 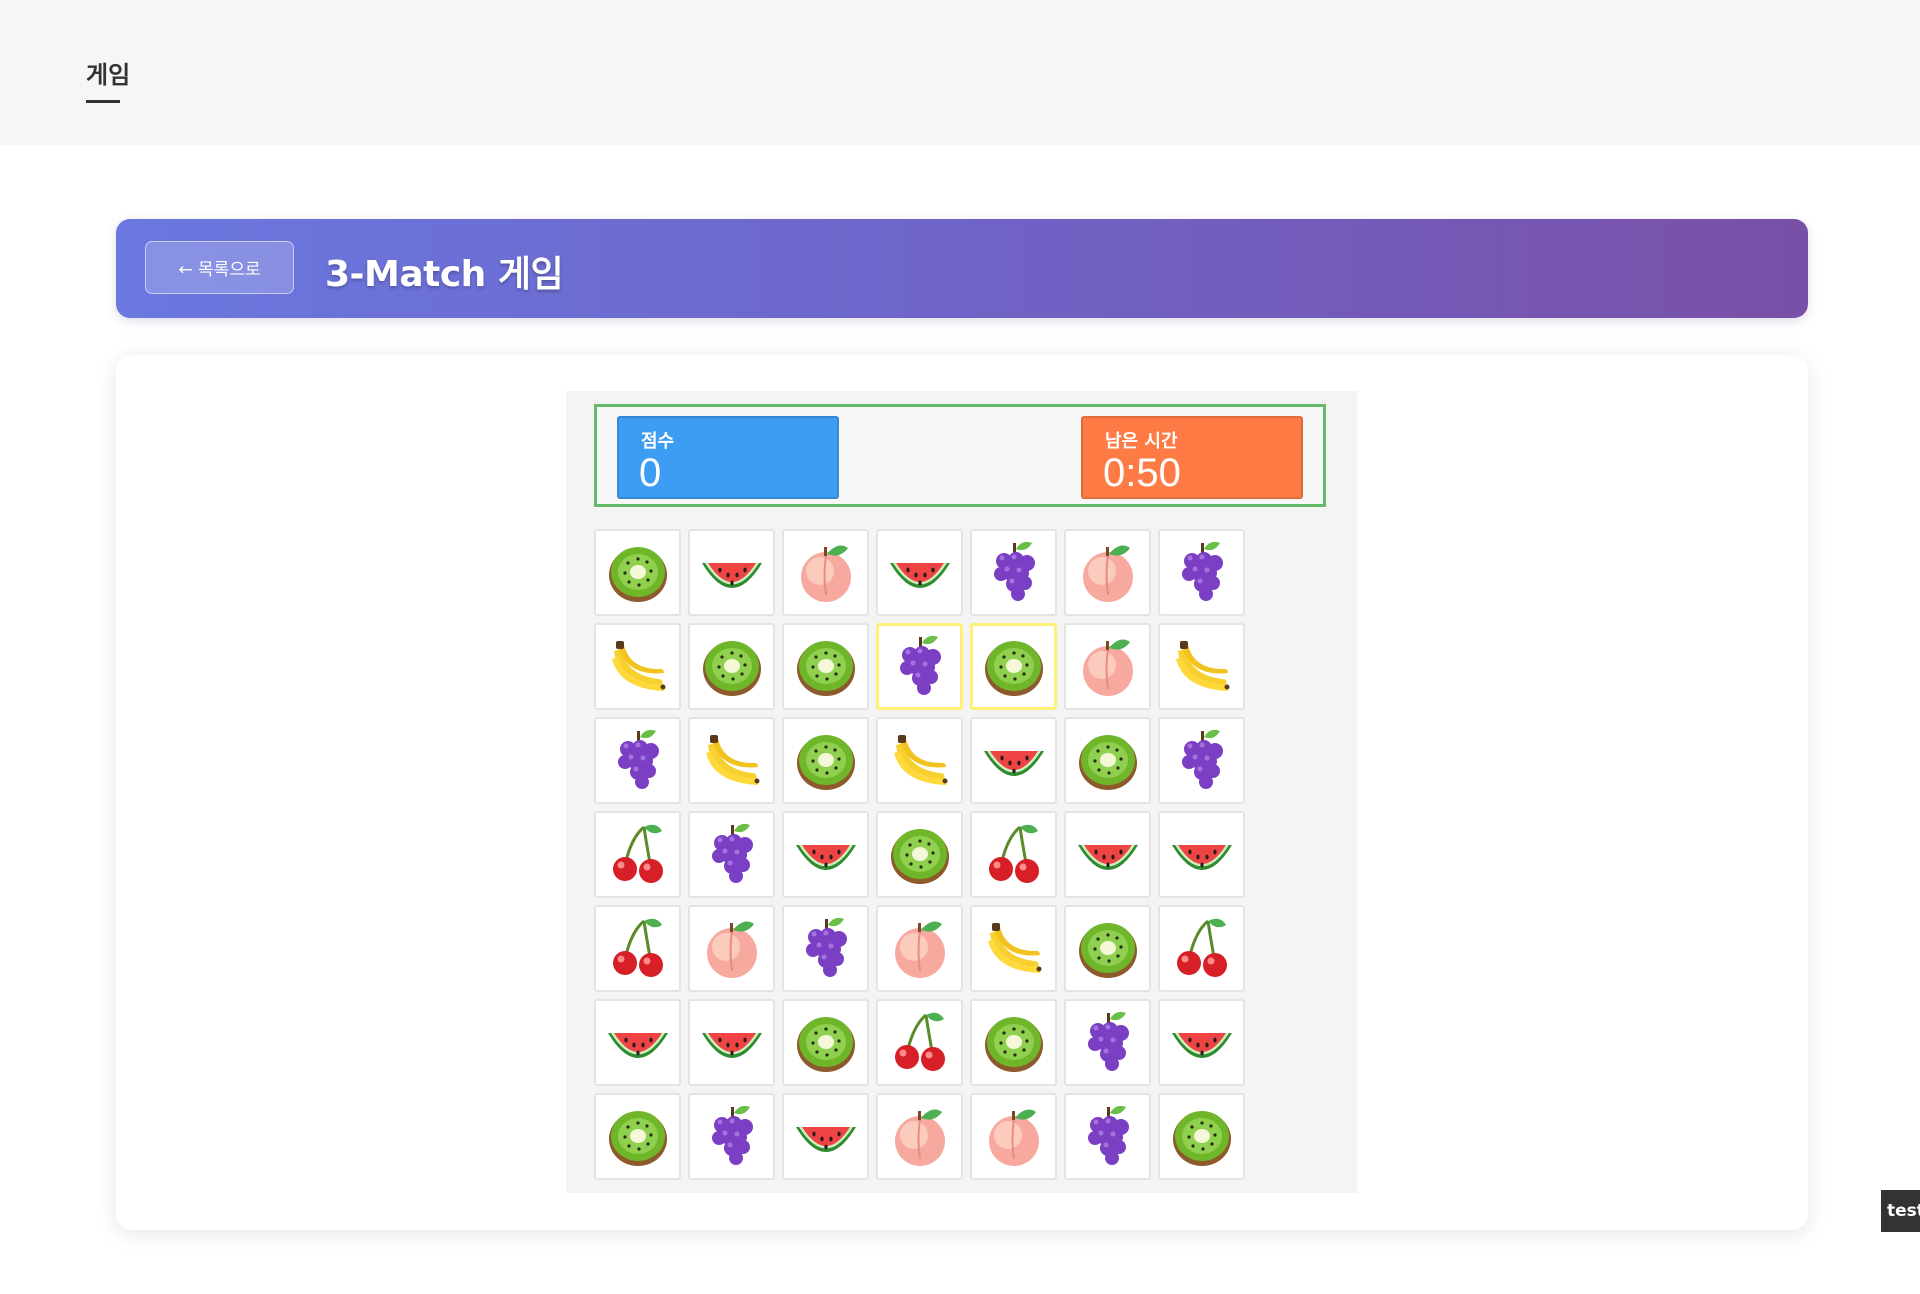 What do you see at coordinates (650, 473) in the screenshot?
I see `score-value: 0` at bounding box center [650, 473].